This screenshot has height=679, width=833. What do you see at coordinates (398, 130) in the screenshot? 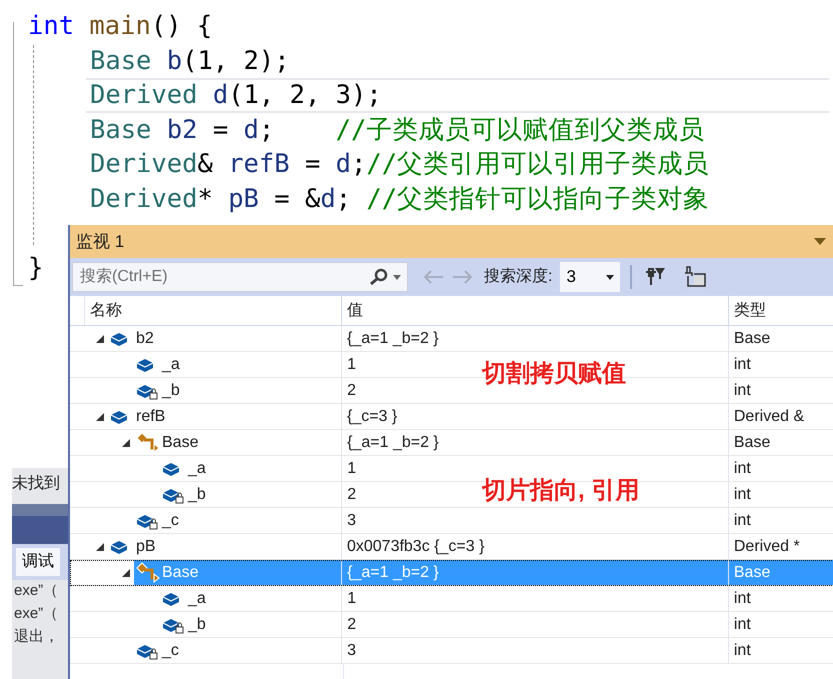
I see `code-line: Base b2 = d; //子类成员可以赋值到父类成员` at bounding box center [398, 130].